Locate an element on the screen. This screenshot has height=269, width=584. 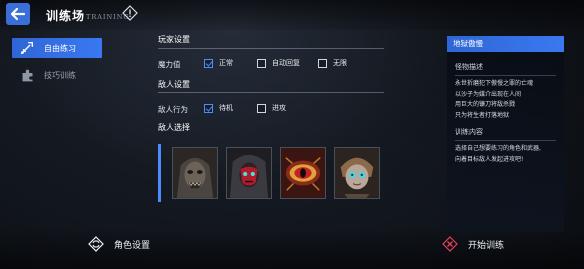
enemy-card-red-mask is located at coordinates (249, 173).